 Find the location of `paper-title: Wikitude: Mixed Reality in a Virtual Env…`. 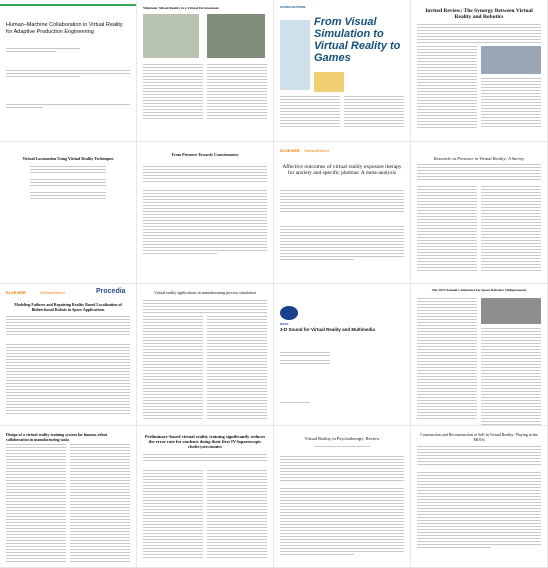

paper-title: Wikitude: Mixed Reality in a Virtual Env… is located at coordinates (181, 8).